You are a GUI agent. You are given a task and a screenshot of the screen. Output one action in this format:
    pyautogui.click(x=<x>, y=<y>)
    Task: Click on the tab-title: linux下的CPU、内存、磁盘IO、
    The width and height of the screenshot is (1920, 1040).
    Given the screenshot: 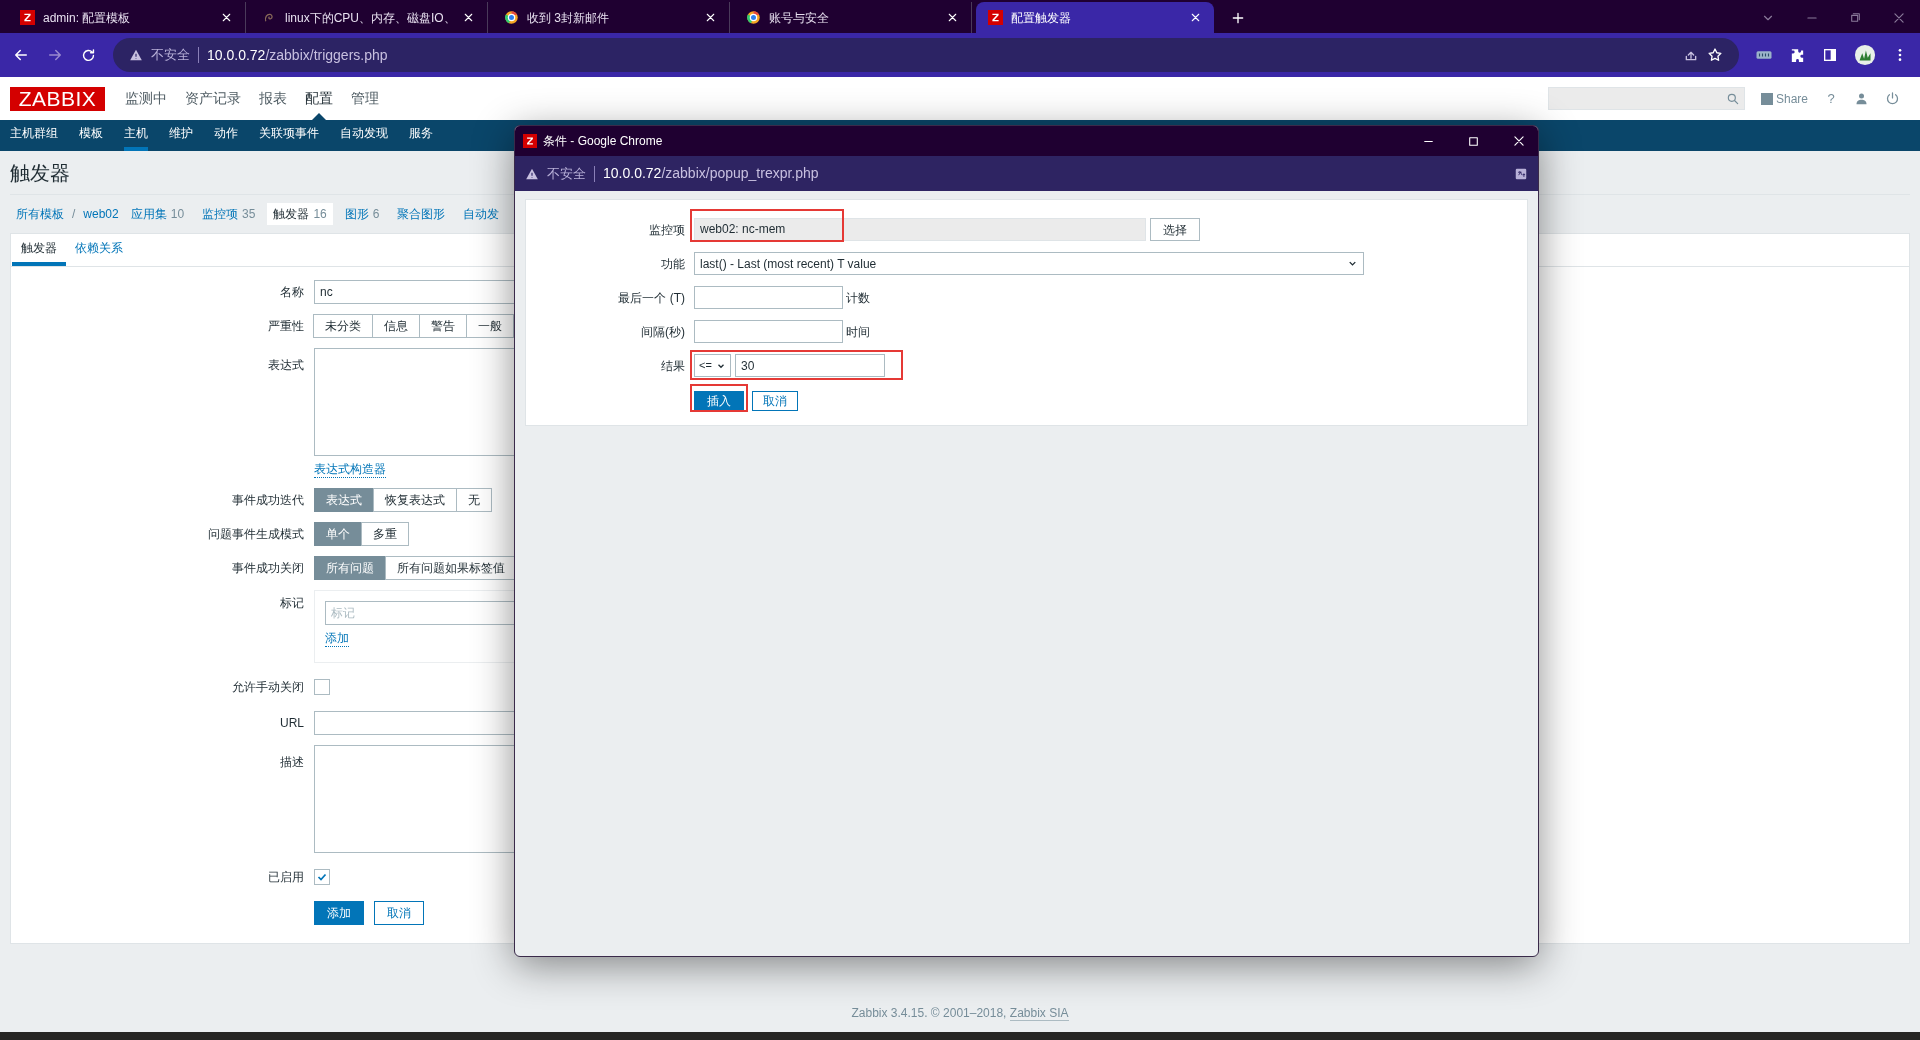 What is the action you would take?
    pyautogui.click(x=369, y=18)
    